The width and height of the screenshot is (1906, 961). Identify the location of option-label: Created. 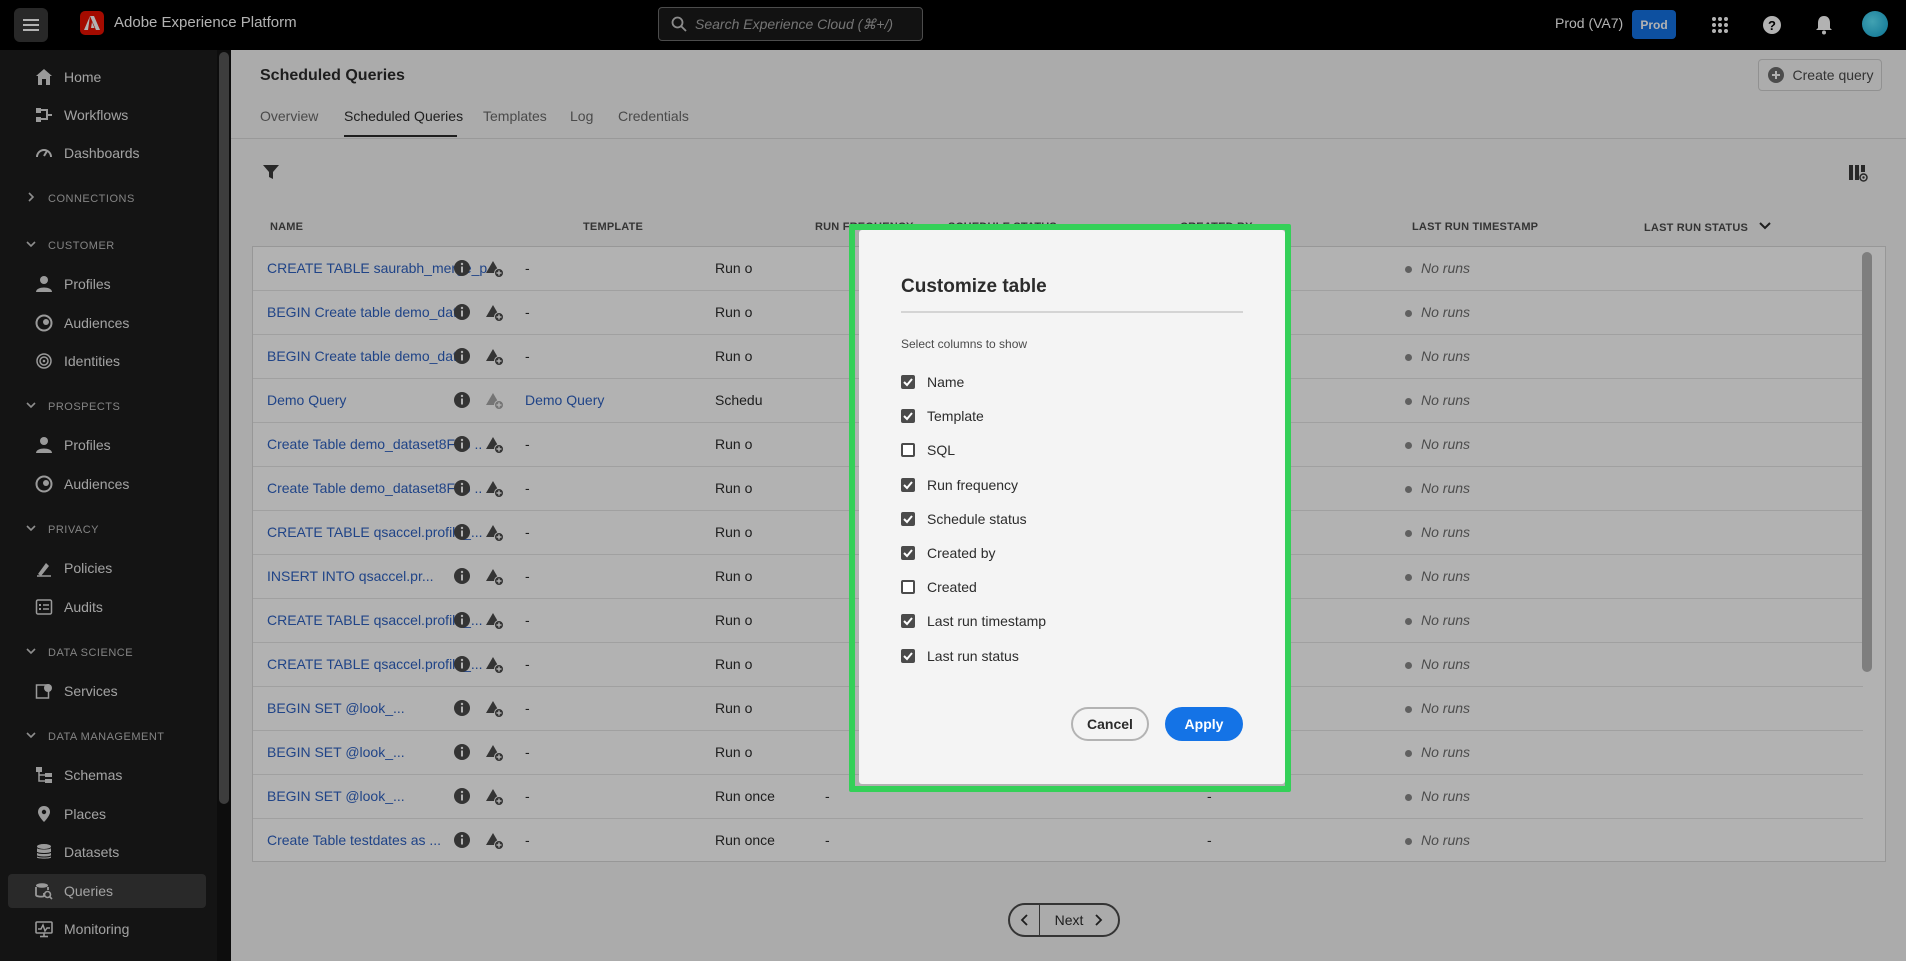
(952, 587).